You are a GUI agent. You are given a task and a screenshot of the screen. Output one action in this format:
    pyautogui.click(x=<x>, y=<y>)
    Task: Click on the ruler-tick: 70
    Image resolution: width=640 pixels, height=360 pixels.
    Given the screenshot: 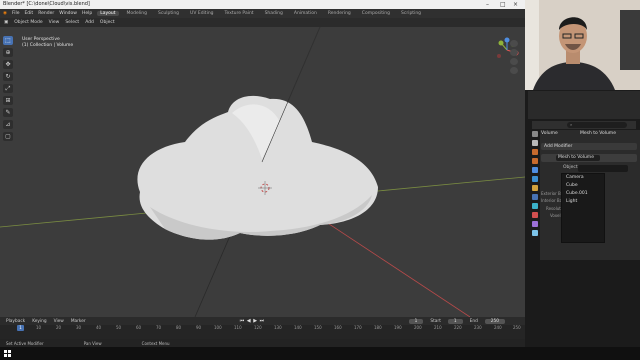 What is the action you would take?
    pyautogui.click(x=159, y=327)
    